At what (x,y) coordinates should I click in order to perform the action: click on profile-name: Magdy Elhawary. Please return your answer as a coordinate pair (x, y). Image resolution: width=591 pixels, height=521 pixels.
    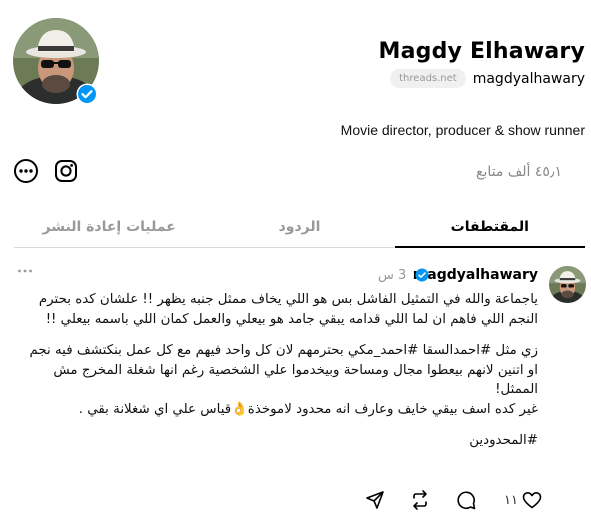
    Looking at the image, I should click on (481, 51).